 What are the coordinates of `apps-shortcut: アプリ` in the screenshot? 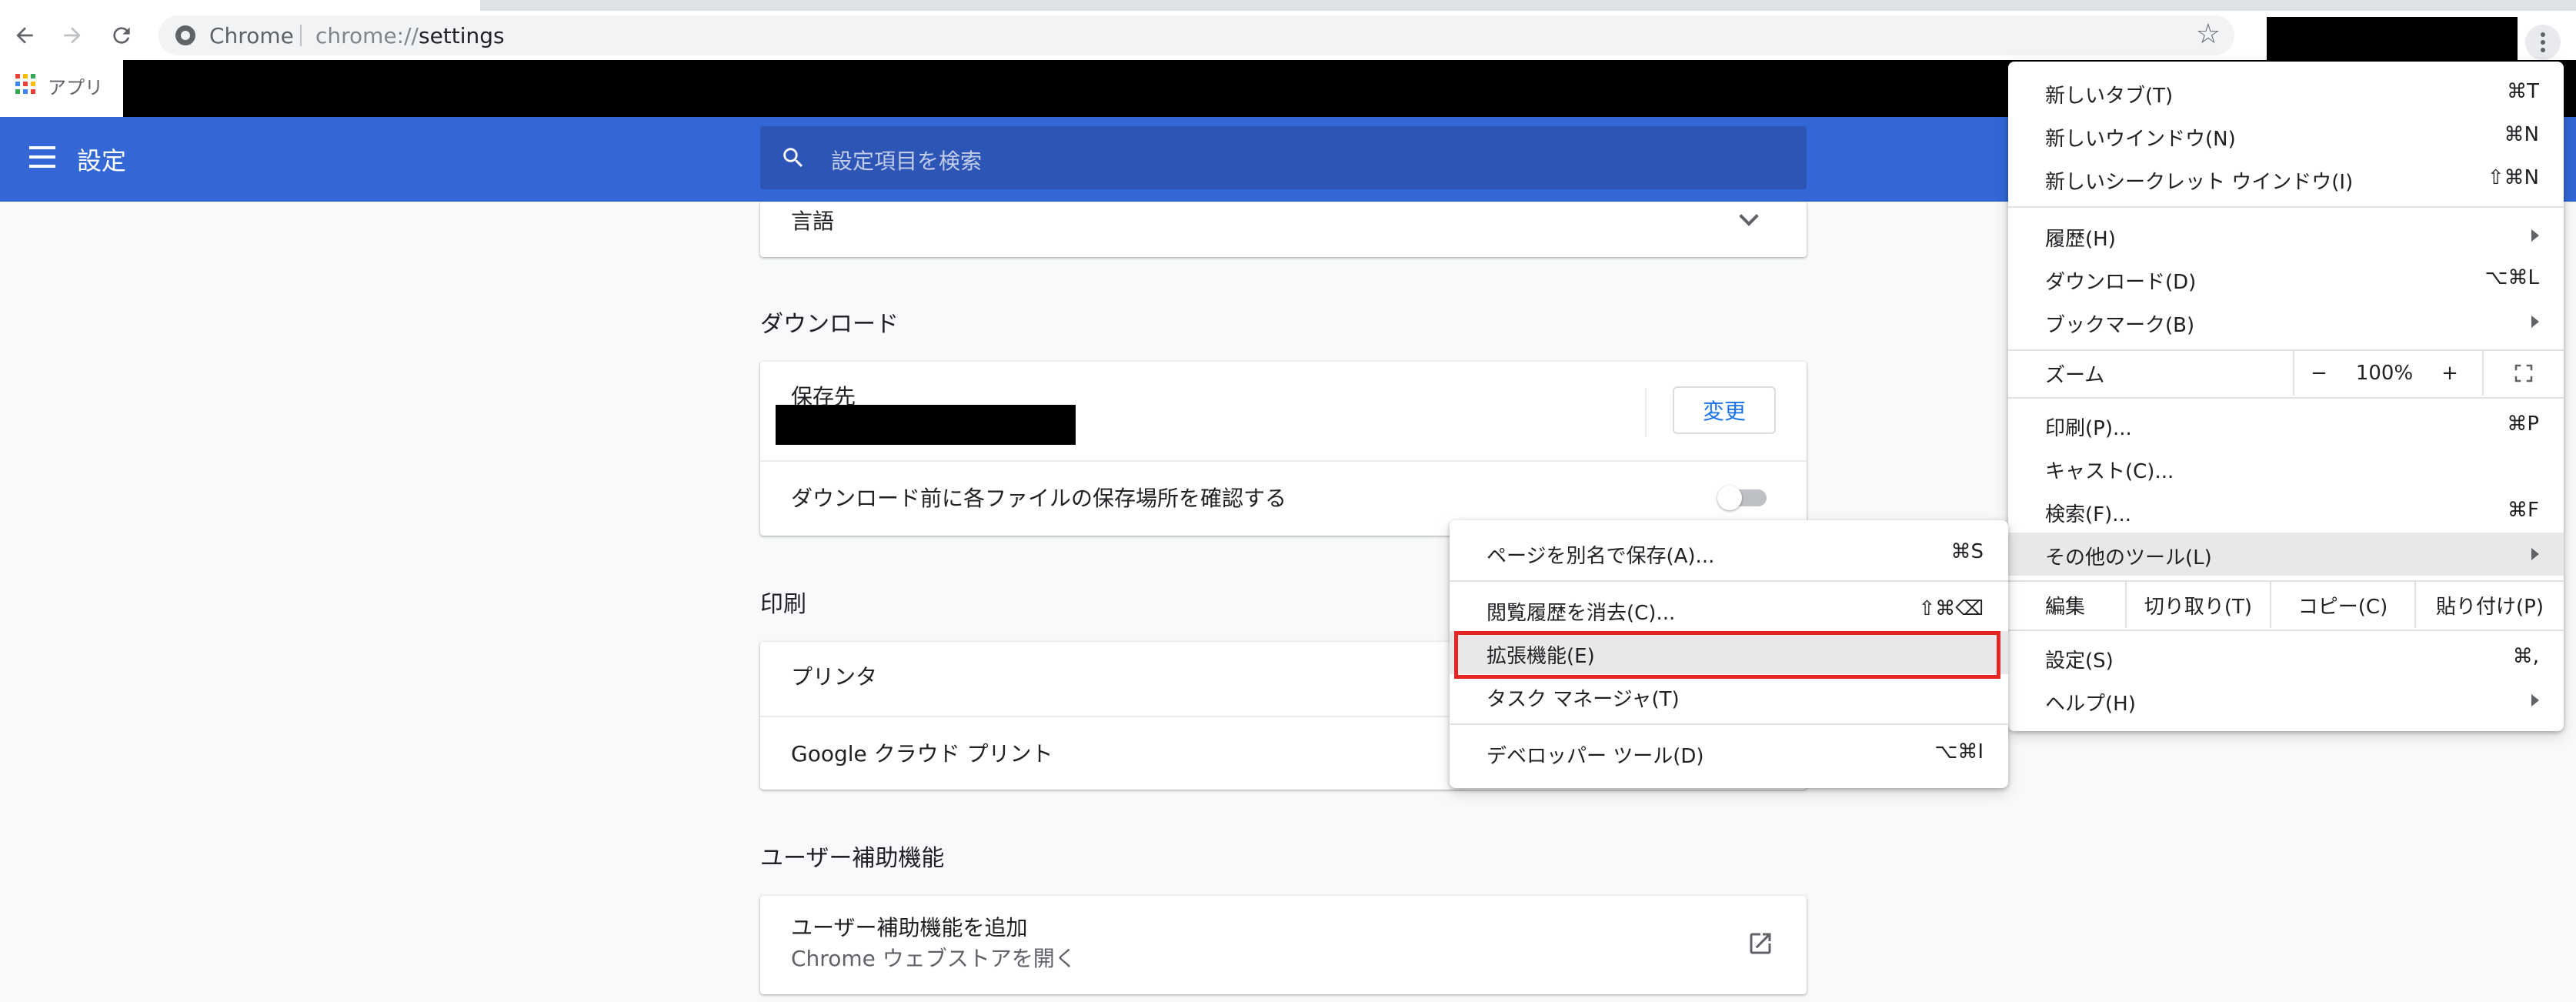 It's located at (75, 85).